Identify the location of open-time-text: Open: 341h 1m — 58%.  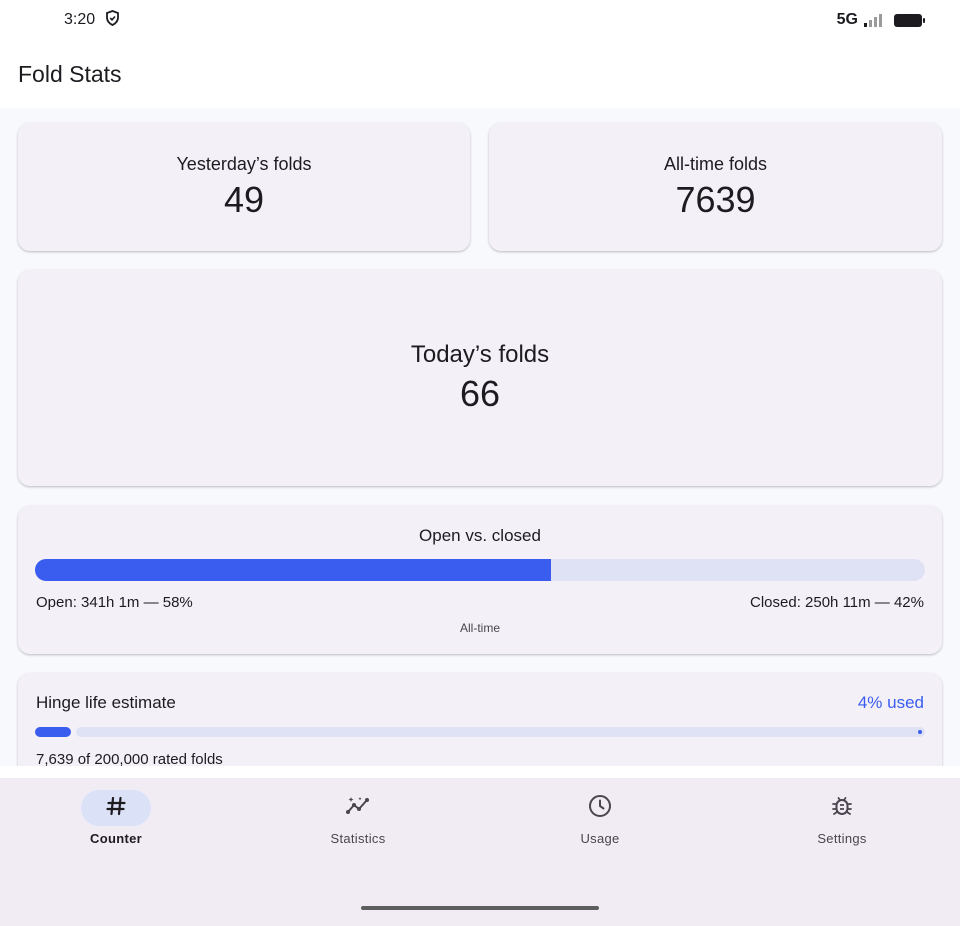
(114, 602).